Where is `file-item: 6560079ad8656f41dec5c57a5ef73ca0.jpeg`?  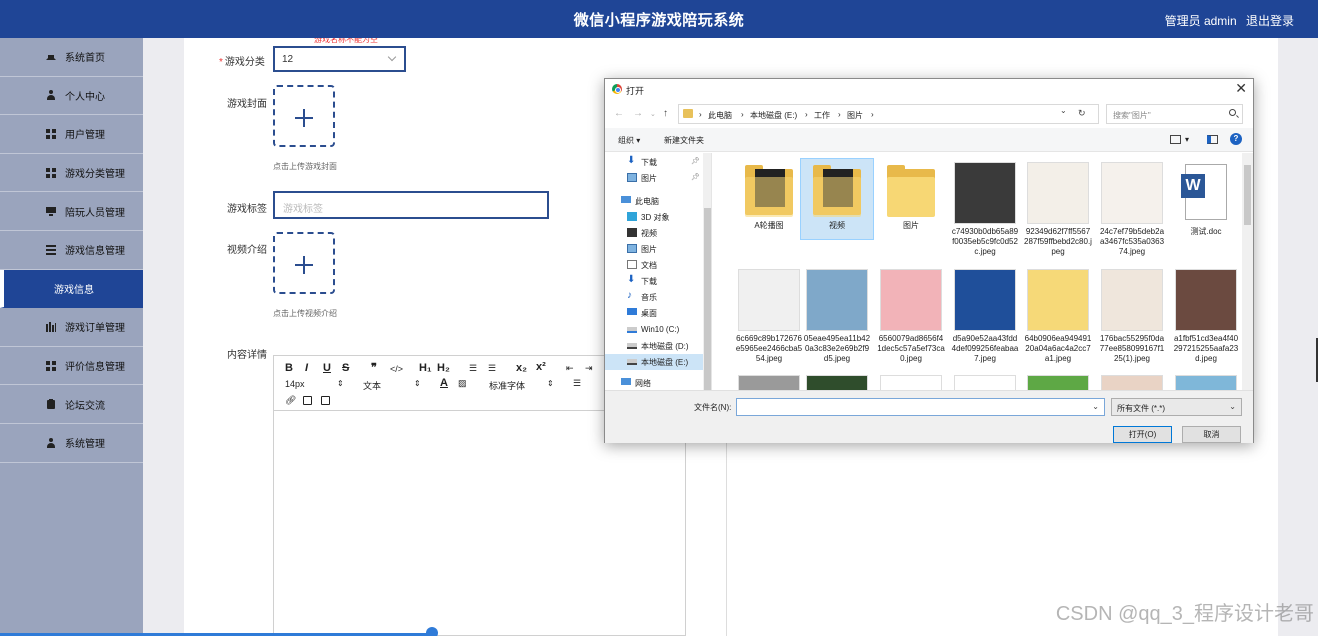 file-item: 6560079ad8656f41dec5c57a5ef73ca0.jpeg is located at coordinates (911, 314).